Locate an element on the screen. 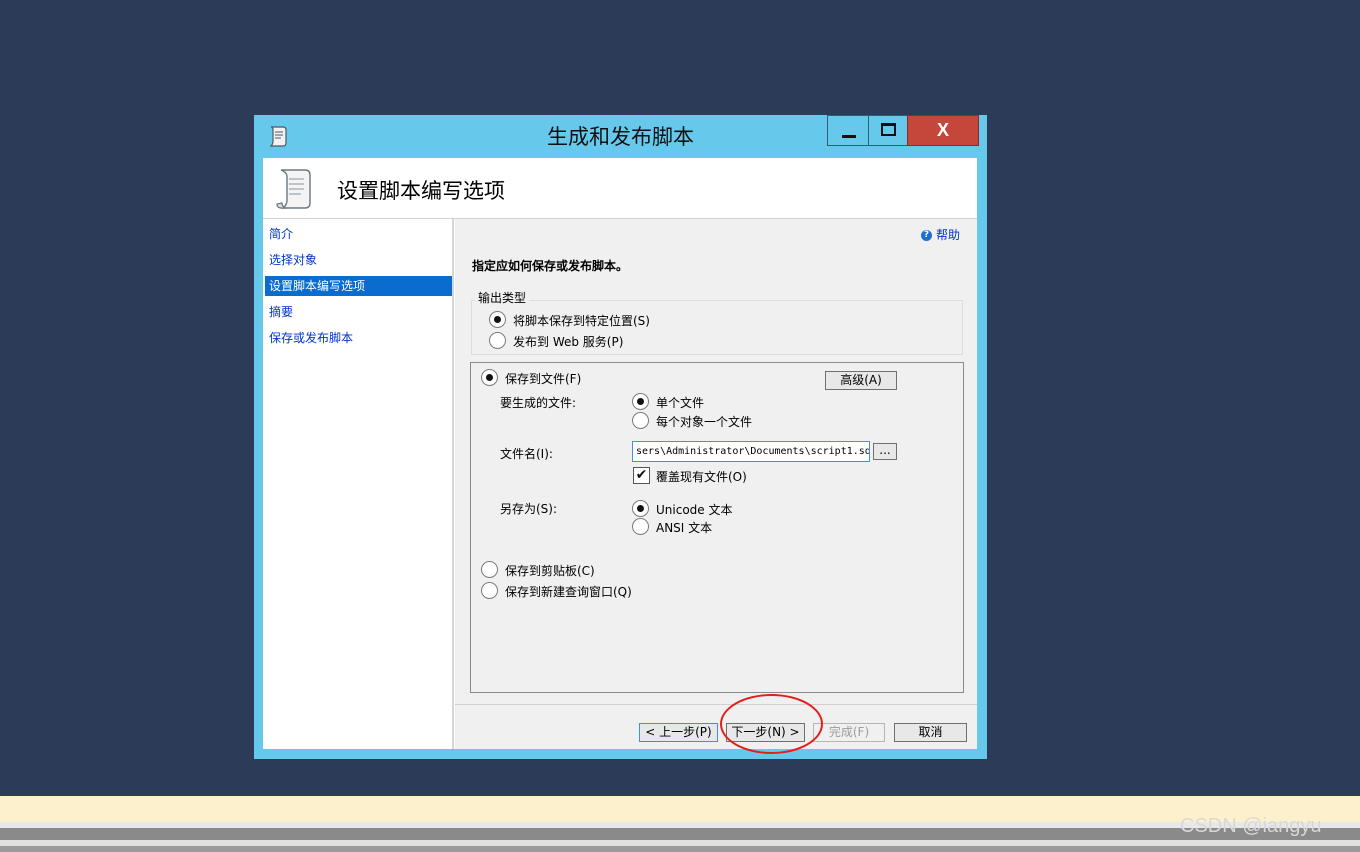 The image size is (1360, 852). script-scroll-icon is located at coordinates (295, 189).